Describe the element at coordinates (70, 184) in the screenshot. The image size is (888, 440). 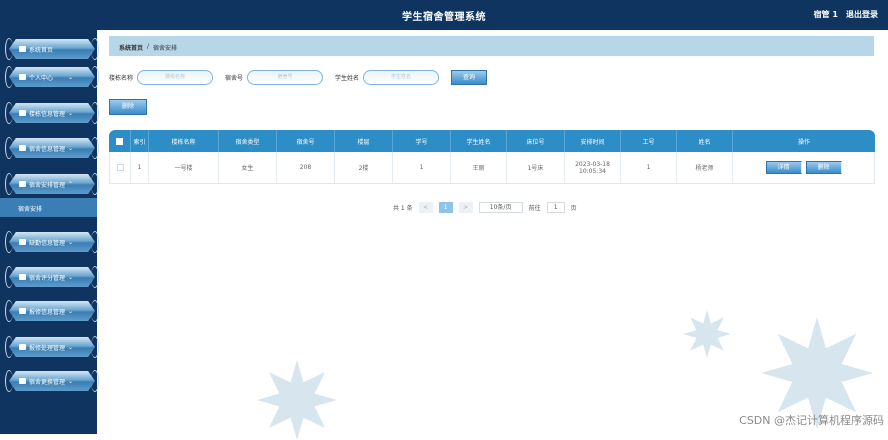
I see `chevron-up-icon: ⌃` at that location.